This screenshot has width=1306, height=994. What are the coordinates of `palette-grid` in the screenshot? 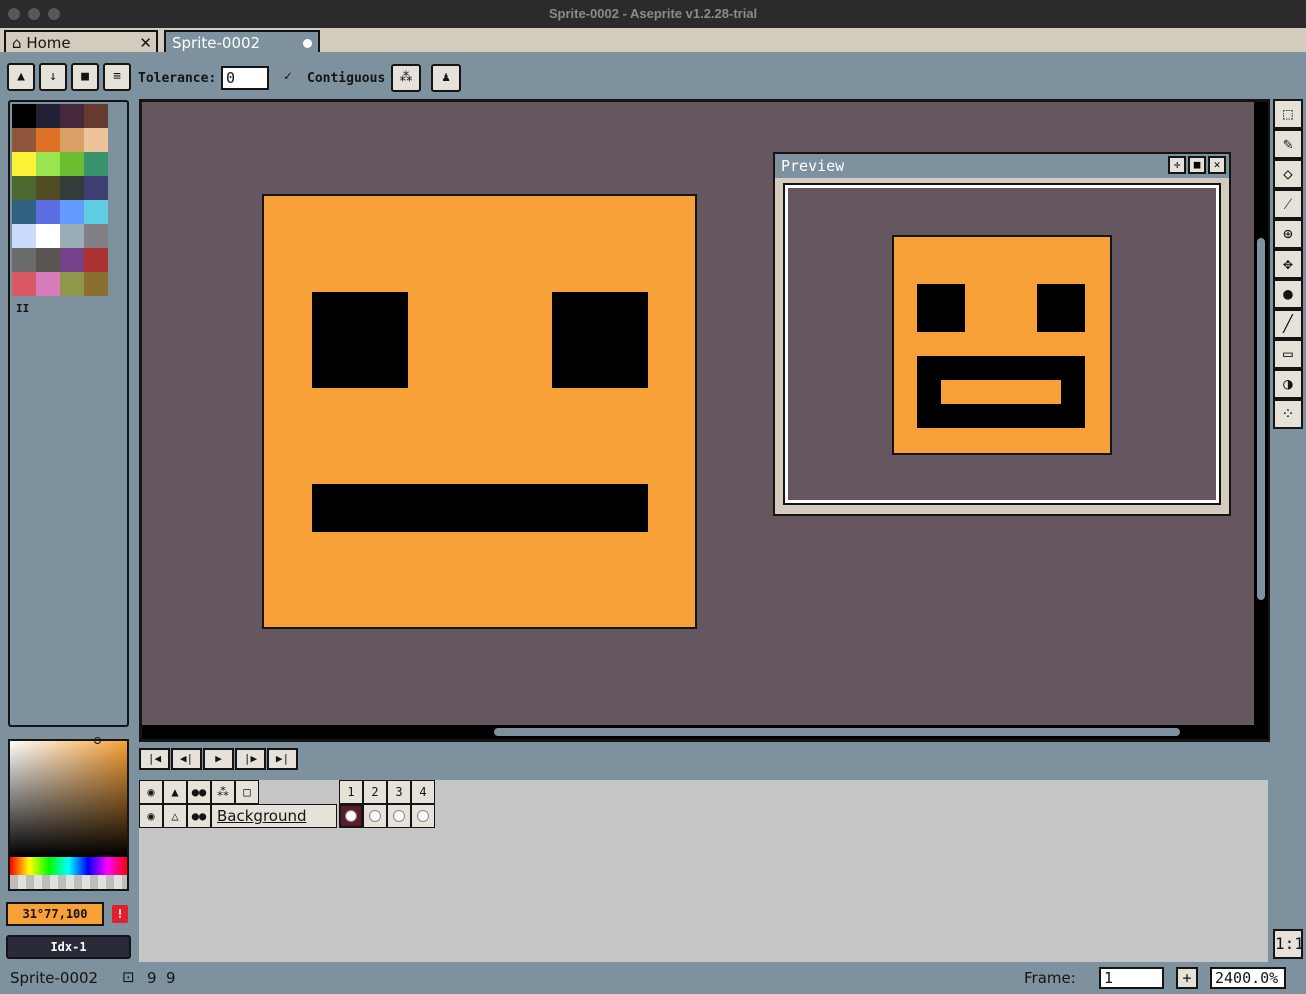 It's located at (60, 200).